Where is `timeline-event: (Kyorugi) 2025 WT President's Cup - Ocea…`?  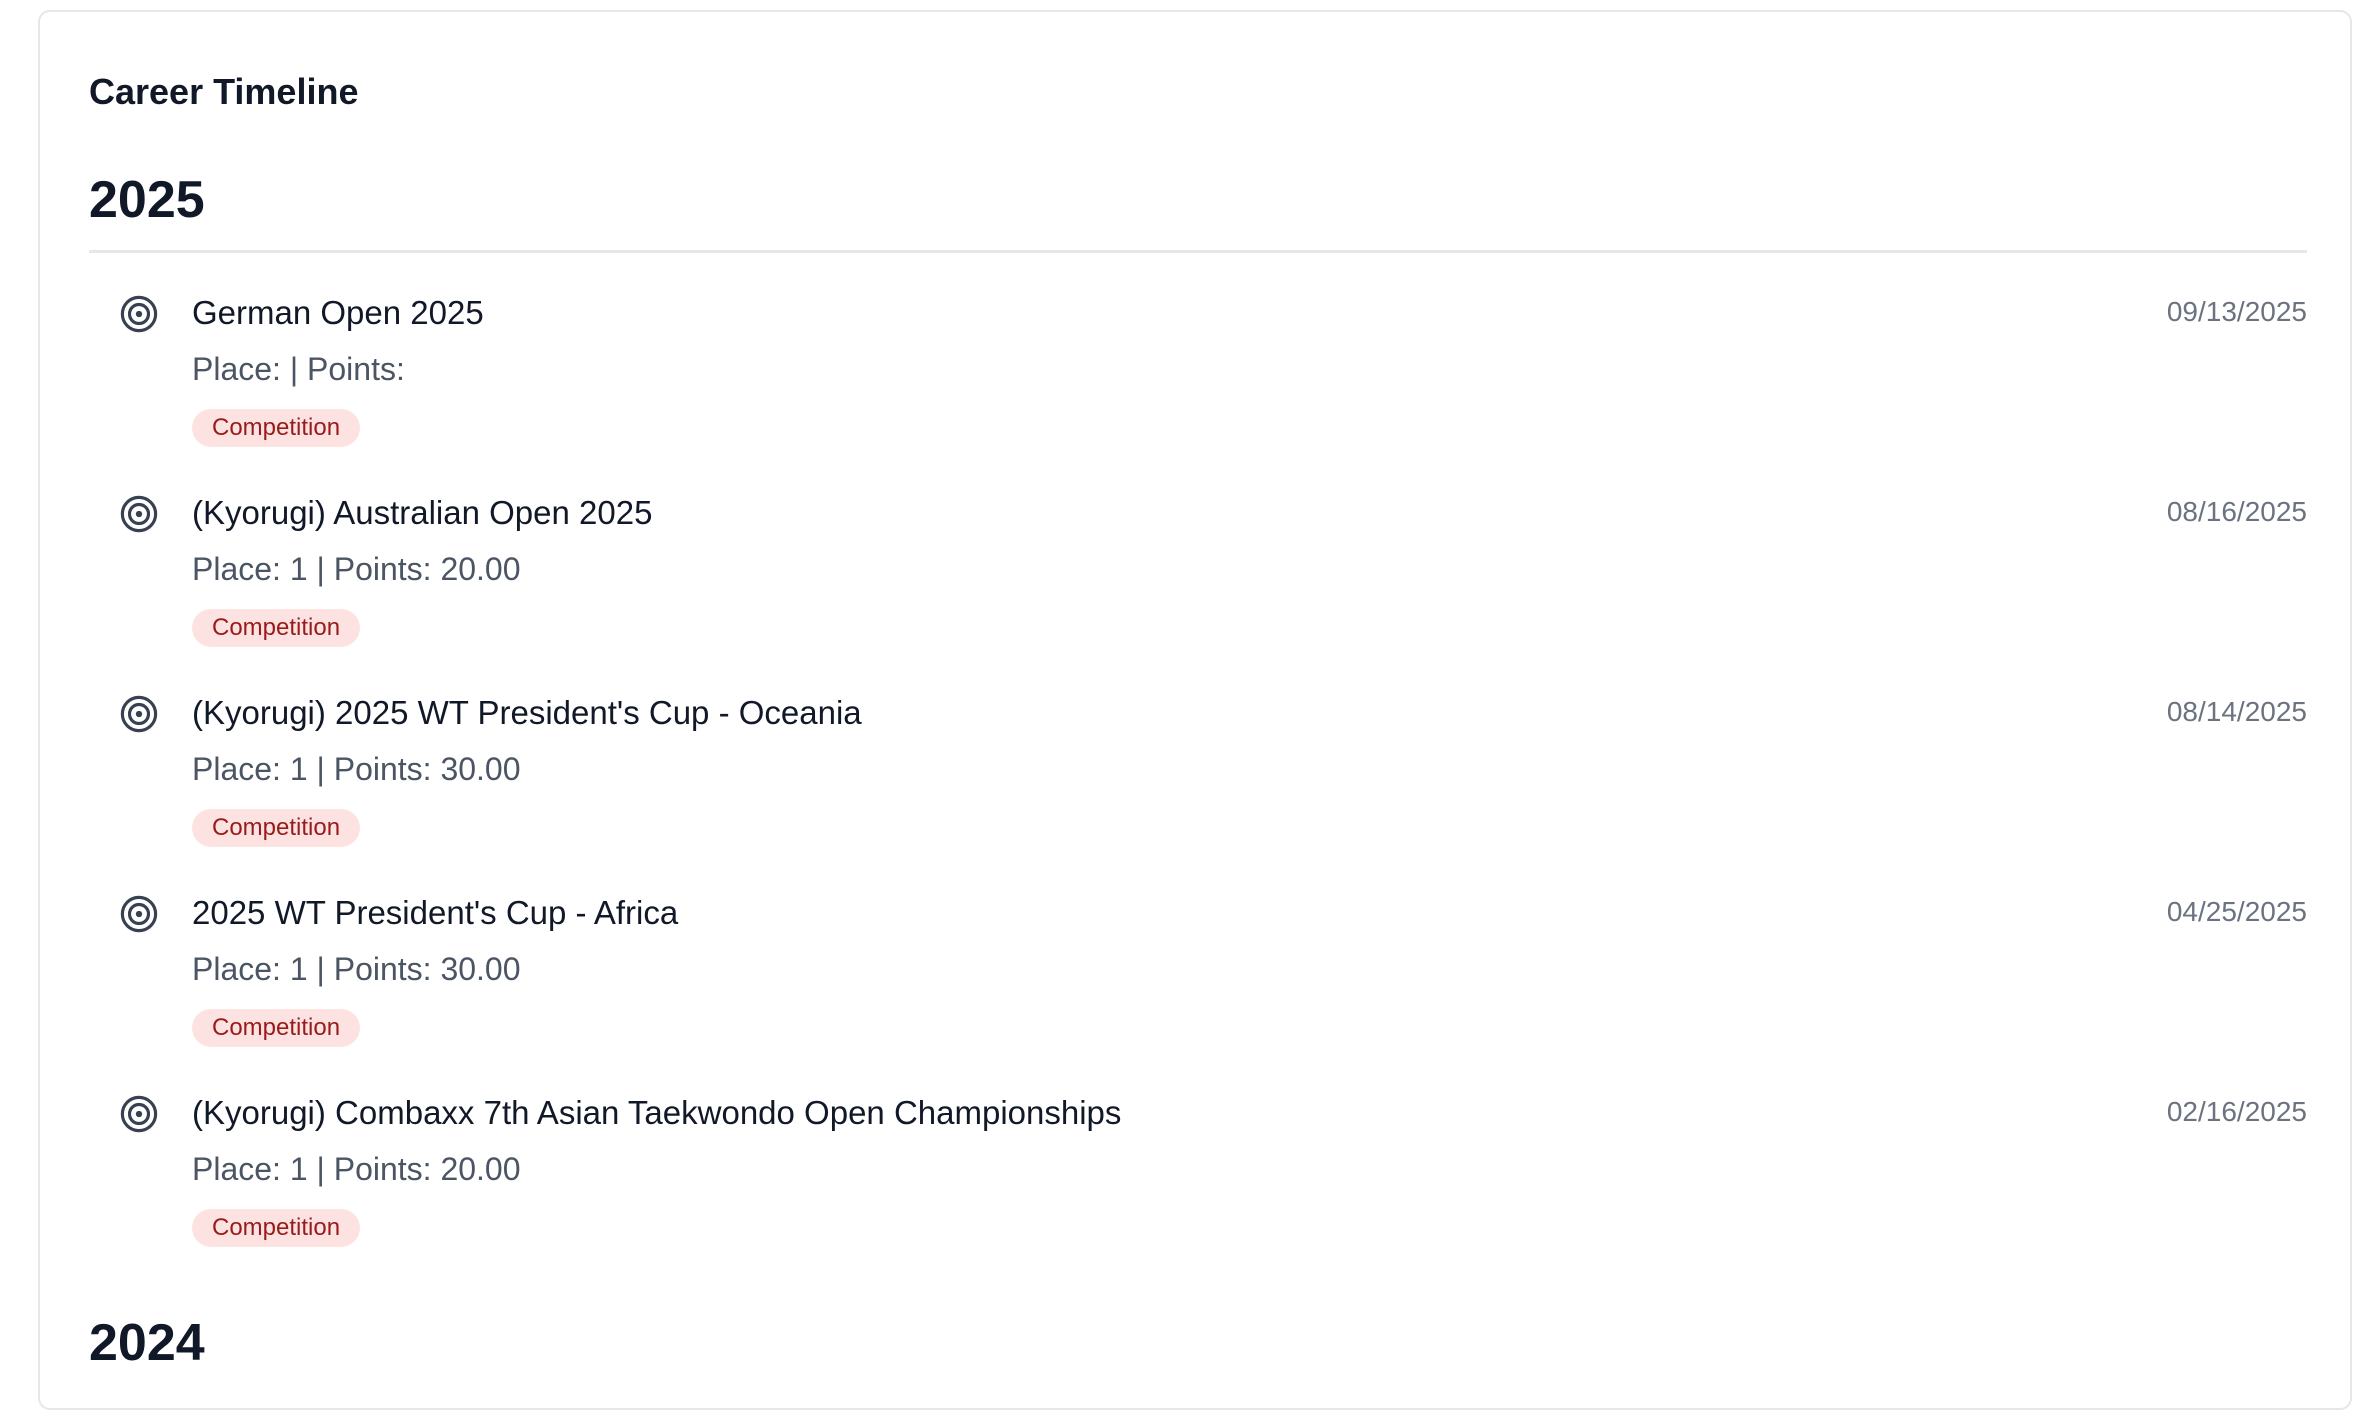 timeline-event: (Kyorugi) 2025 WT President's Cup - Ocea… is located at coordinates (1198, 753).